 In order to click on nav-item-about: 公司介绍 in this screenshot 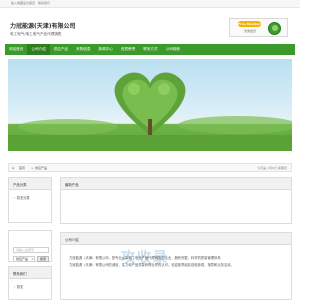, I will do `click(38, 49)`.